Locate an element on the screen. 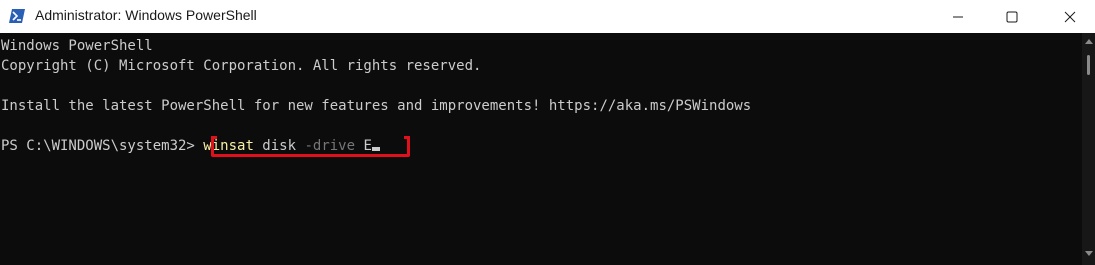 The image size is (1095, 265). command-highlight-box is located at coordinates (310, 146).